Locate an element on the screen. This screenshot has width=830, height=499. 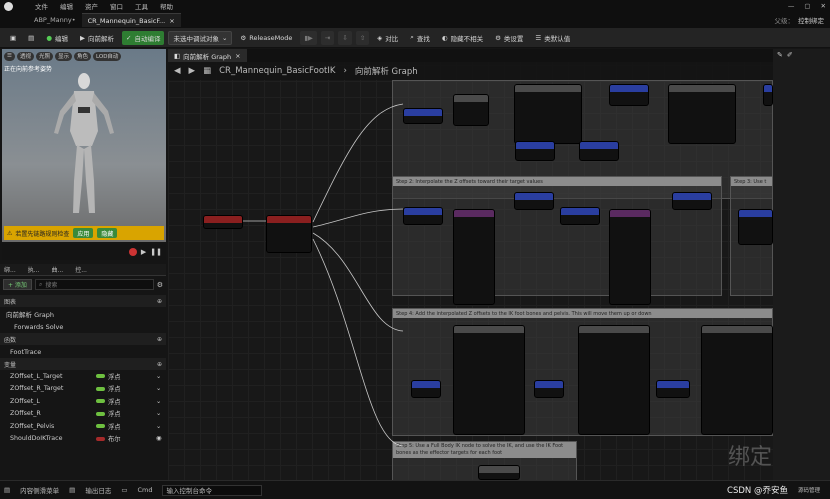
tab-abp-manny: ABP_Manny• is located at coordinates (55, 20).